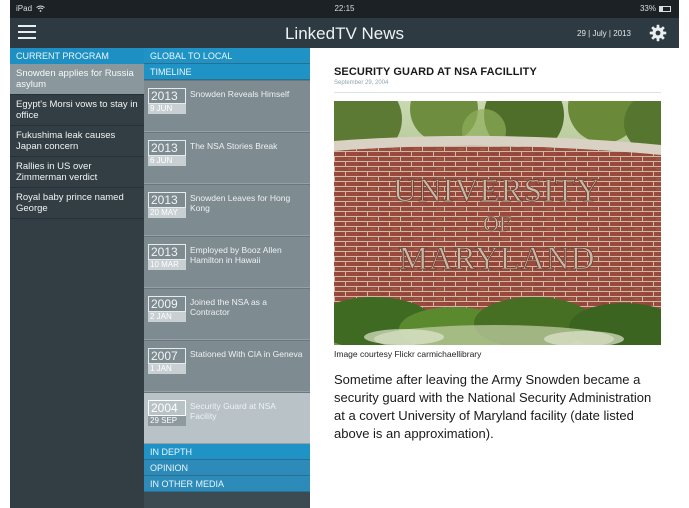 The width and height of the screenshot is (689, 508). What do you see at coordinates (246, 354) in the screenshot?
I see `timeline-title: Stationed With CIA in Geneva` at bounding box center [246, 354].